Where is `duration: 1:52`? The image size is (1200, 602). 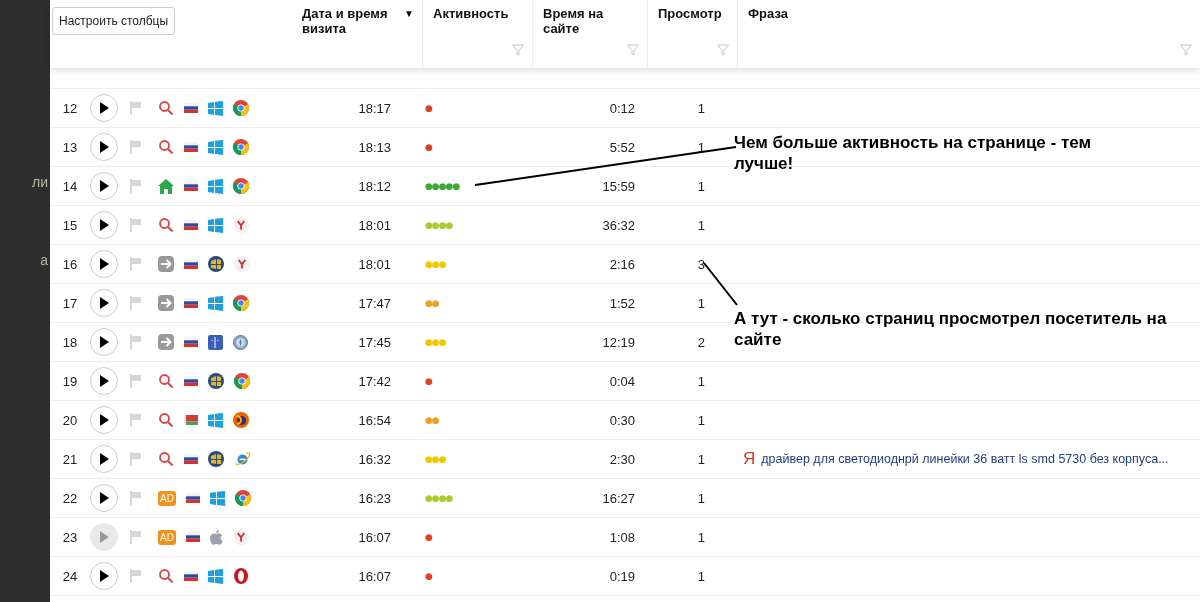 duration: 1:52 is located at coordinates (622, 303).